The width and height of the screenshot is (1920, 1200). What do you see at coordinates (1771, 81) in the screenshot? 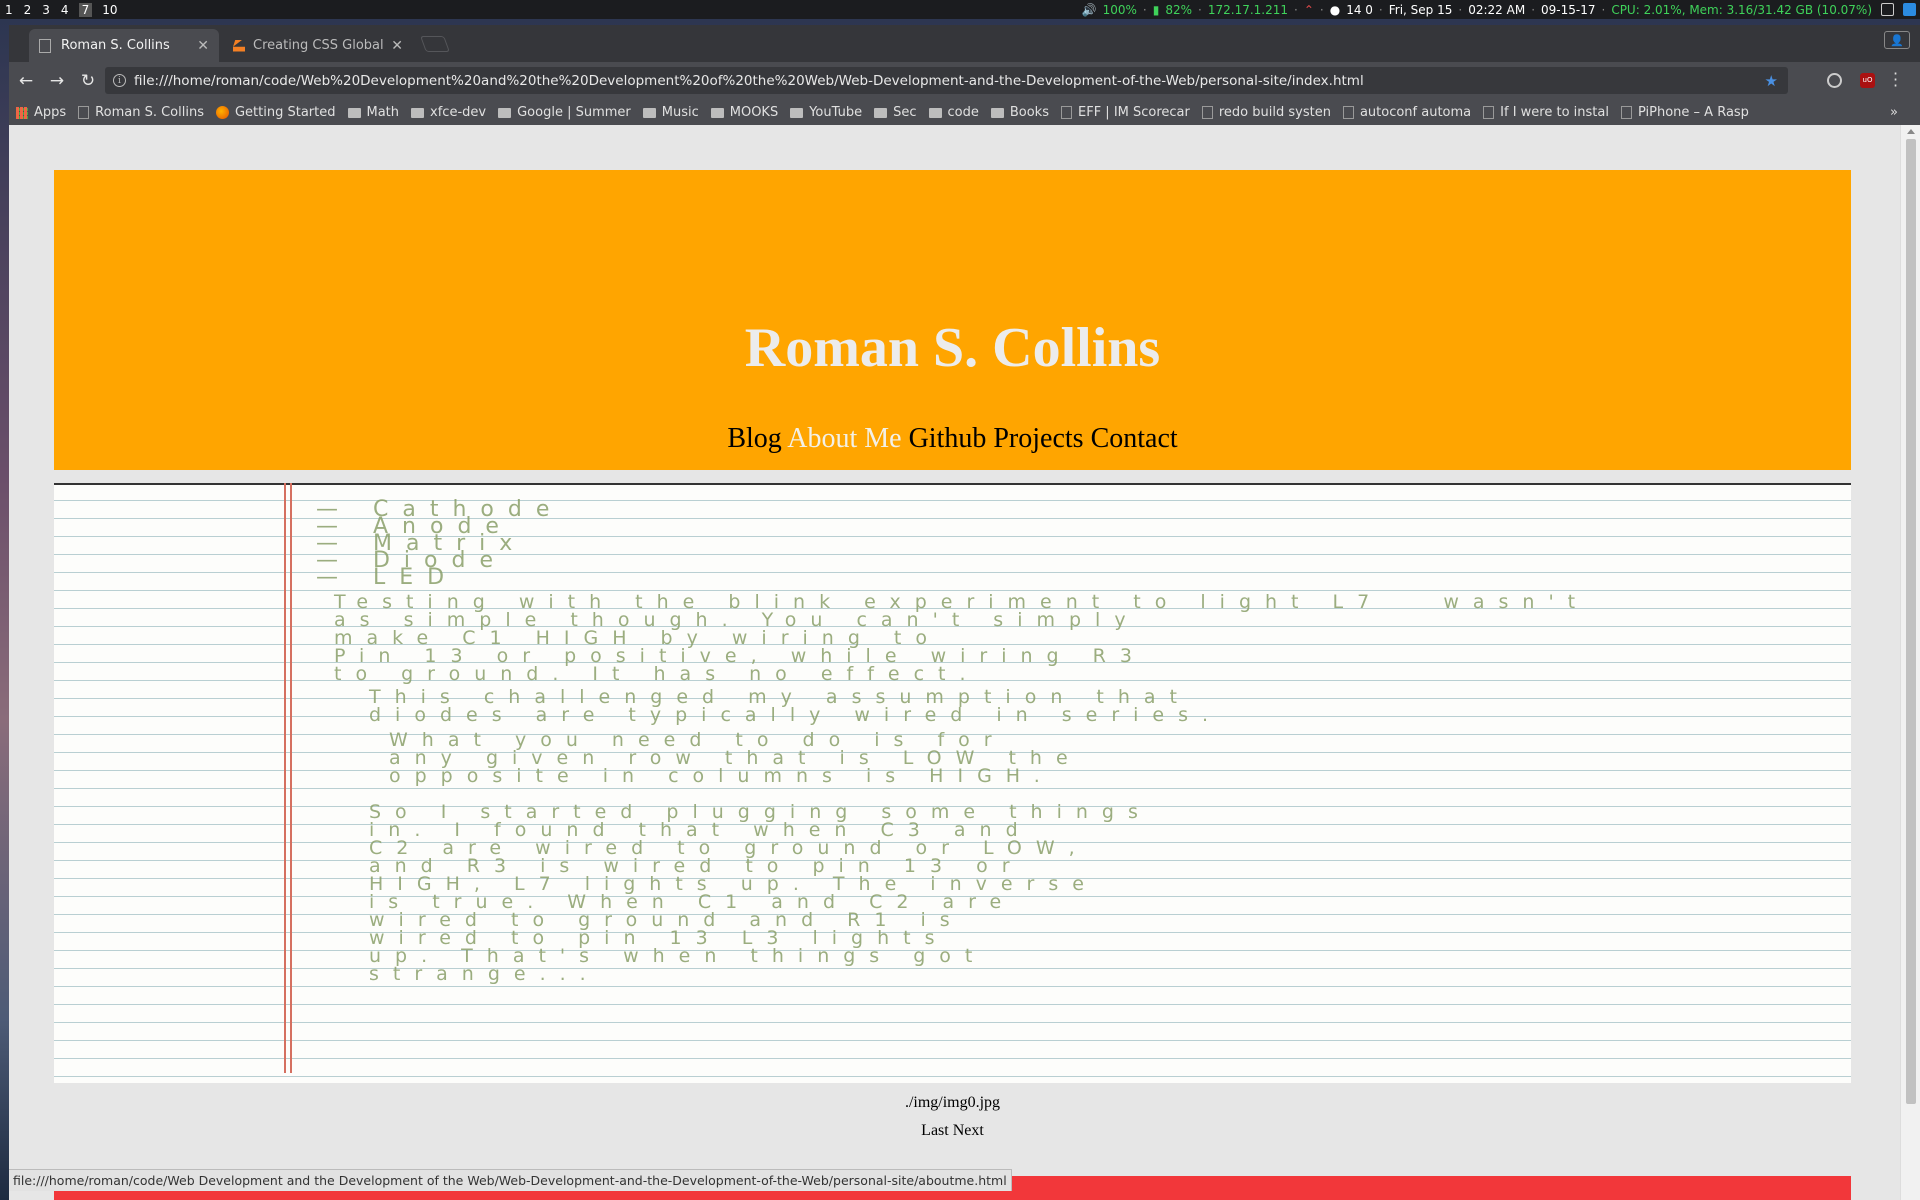
I see `bookmark-star-icon: ★` at bounding box center [1771, 81].